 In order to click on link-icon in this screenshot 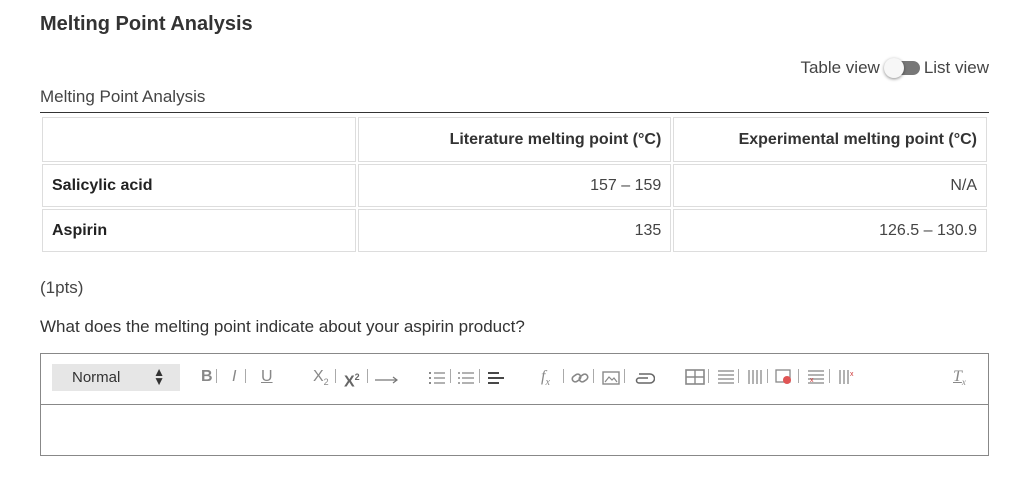, I will do `click(580, 378)`.